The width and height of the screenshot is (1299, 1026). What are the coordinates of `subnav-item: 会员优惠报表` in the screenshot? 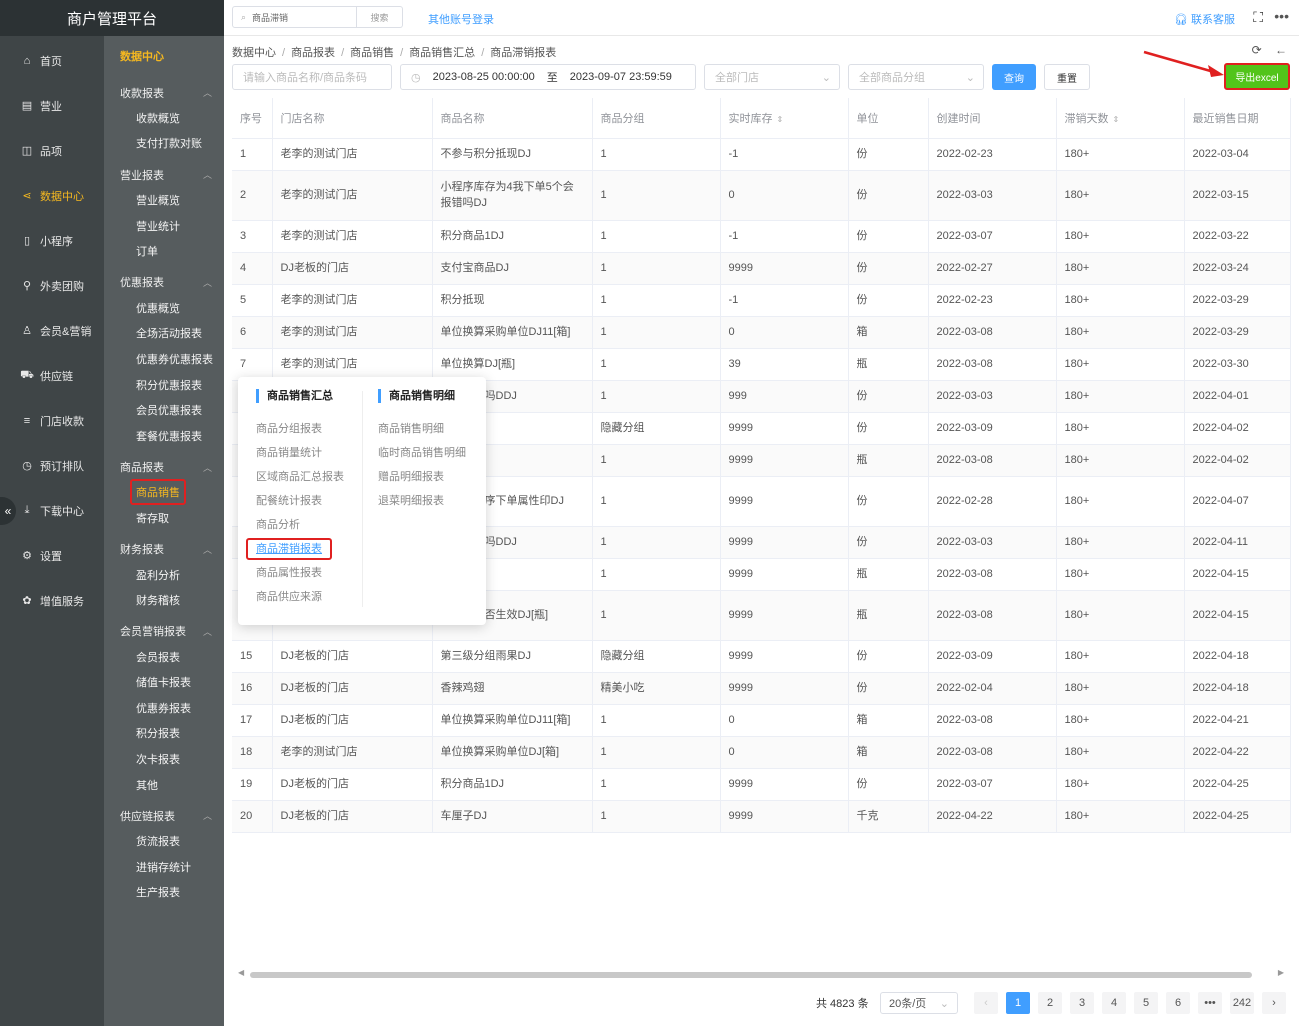 It's located at (164, 410).